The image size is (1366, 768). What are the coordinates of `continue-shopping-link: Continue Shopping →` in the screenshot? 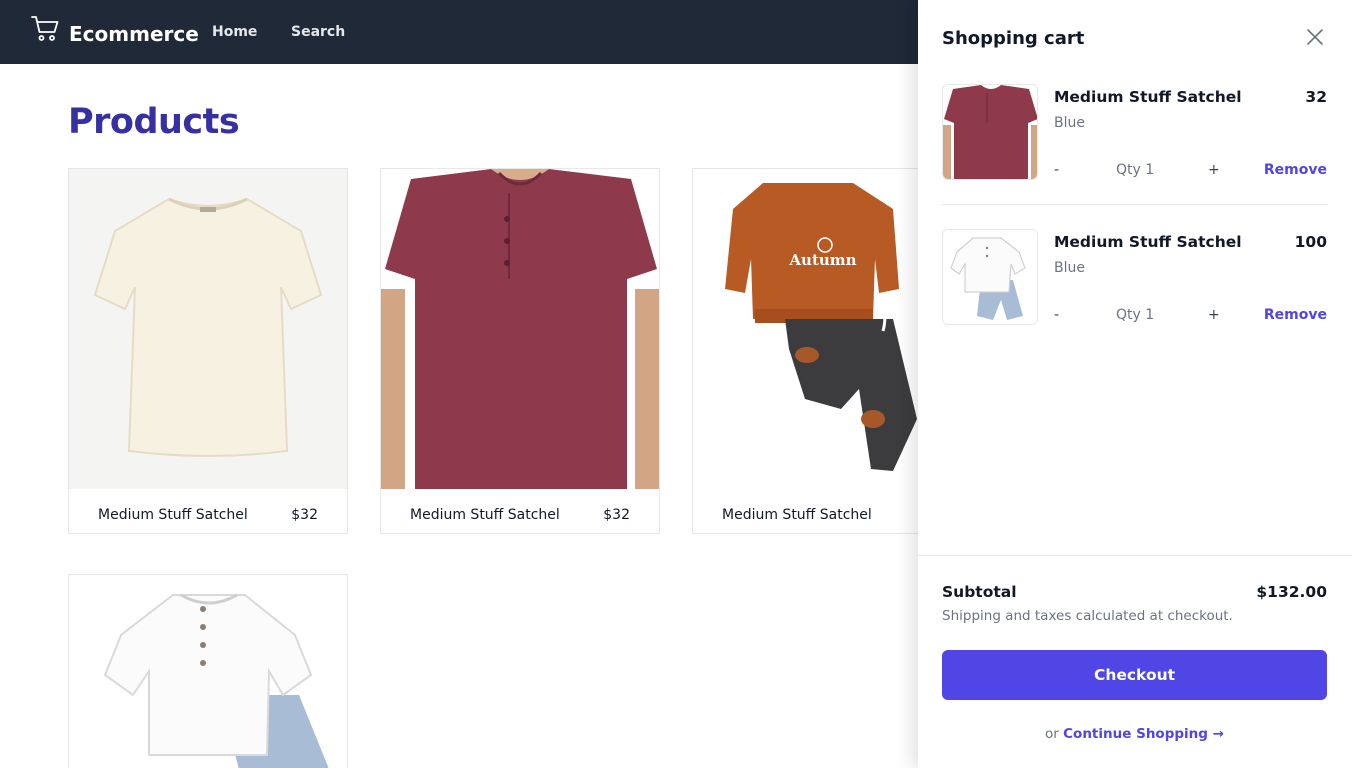 It's located at (1143, 734).